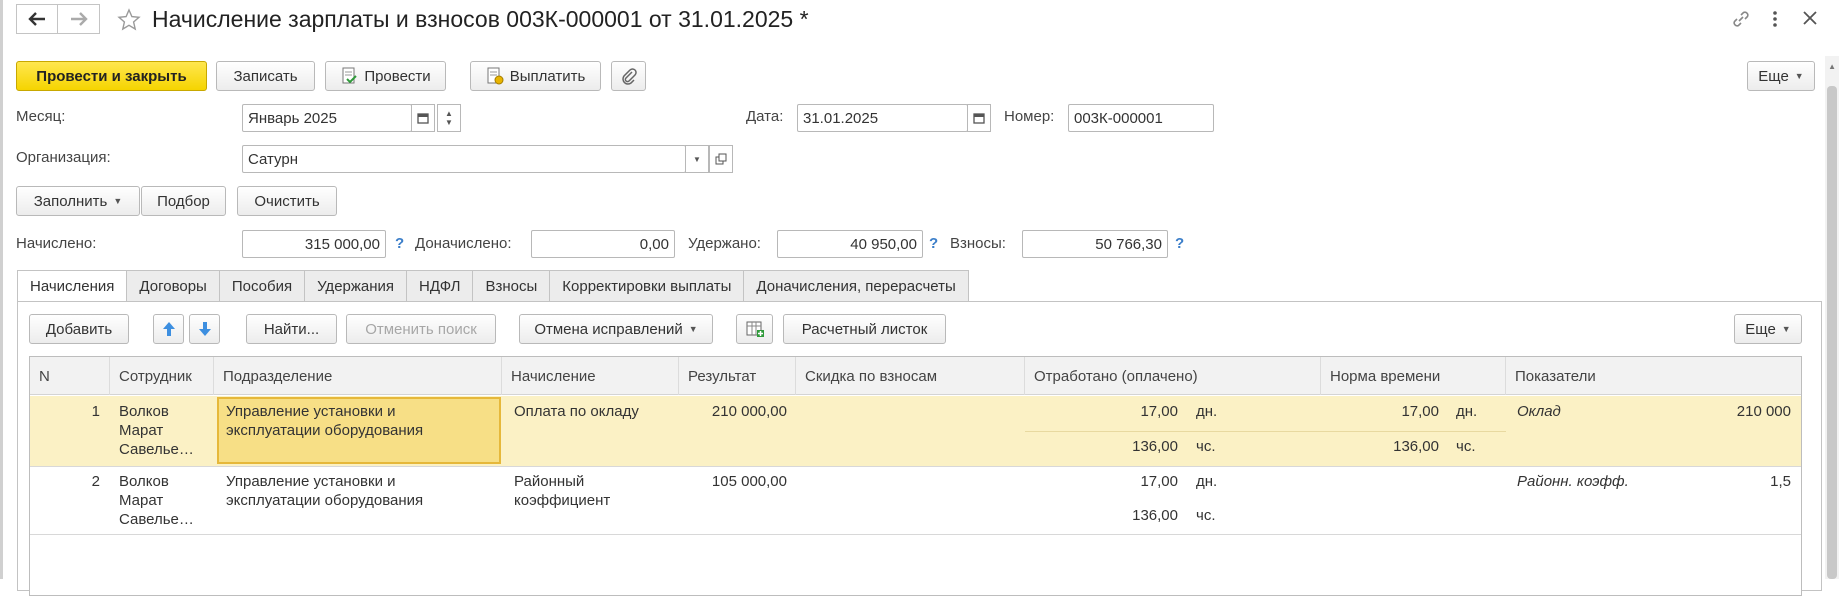  I want to click on accrued-help-icon: ?, so click(399, 243).